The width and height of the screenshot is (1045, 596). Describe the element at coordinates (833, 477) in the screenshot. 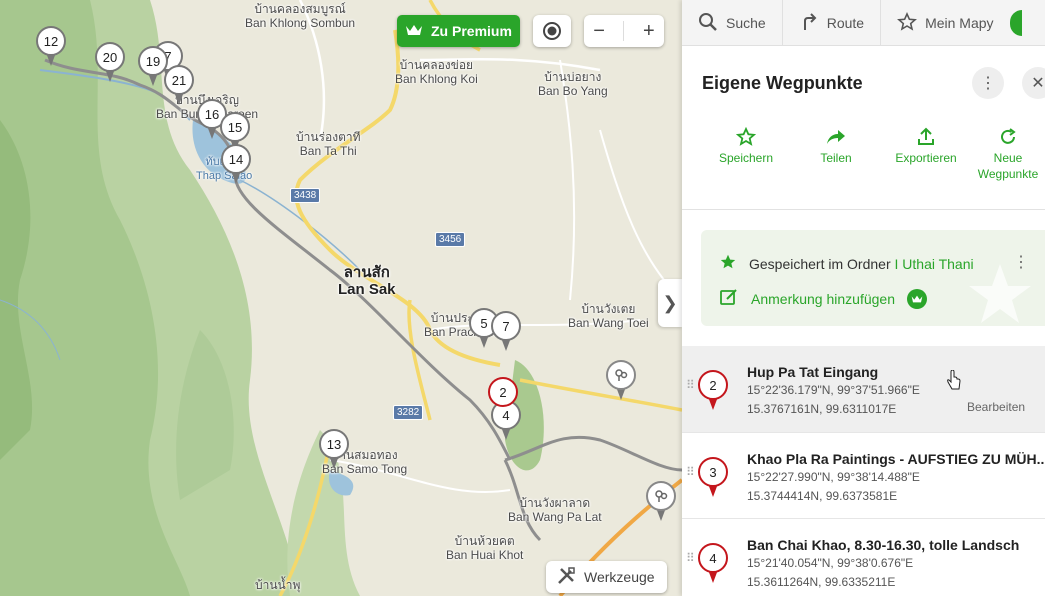

I see `waypoint-coords-dms: 15°22'27.990"N, 99°38'14.488"E` at that location.